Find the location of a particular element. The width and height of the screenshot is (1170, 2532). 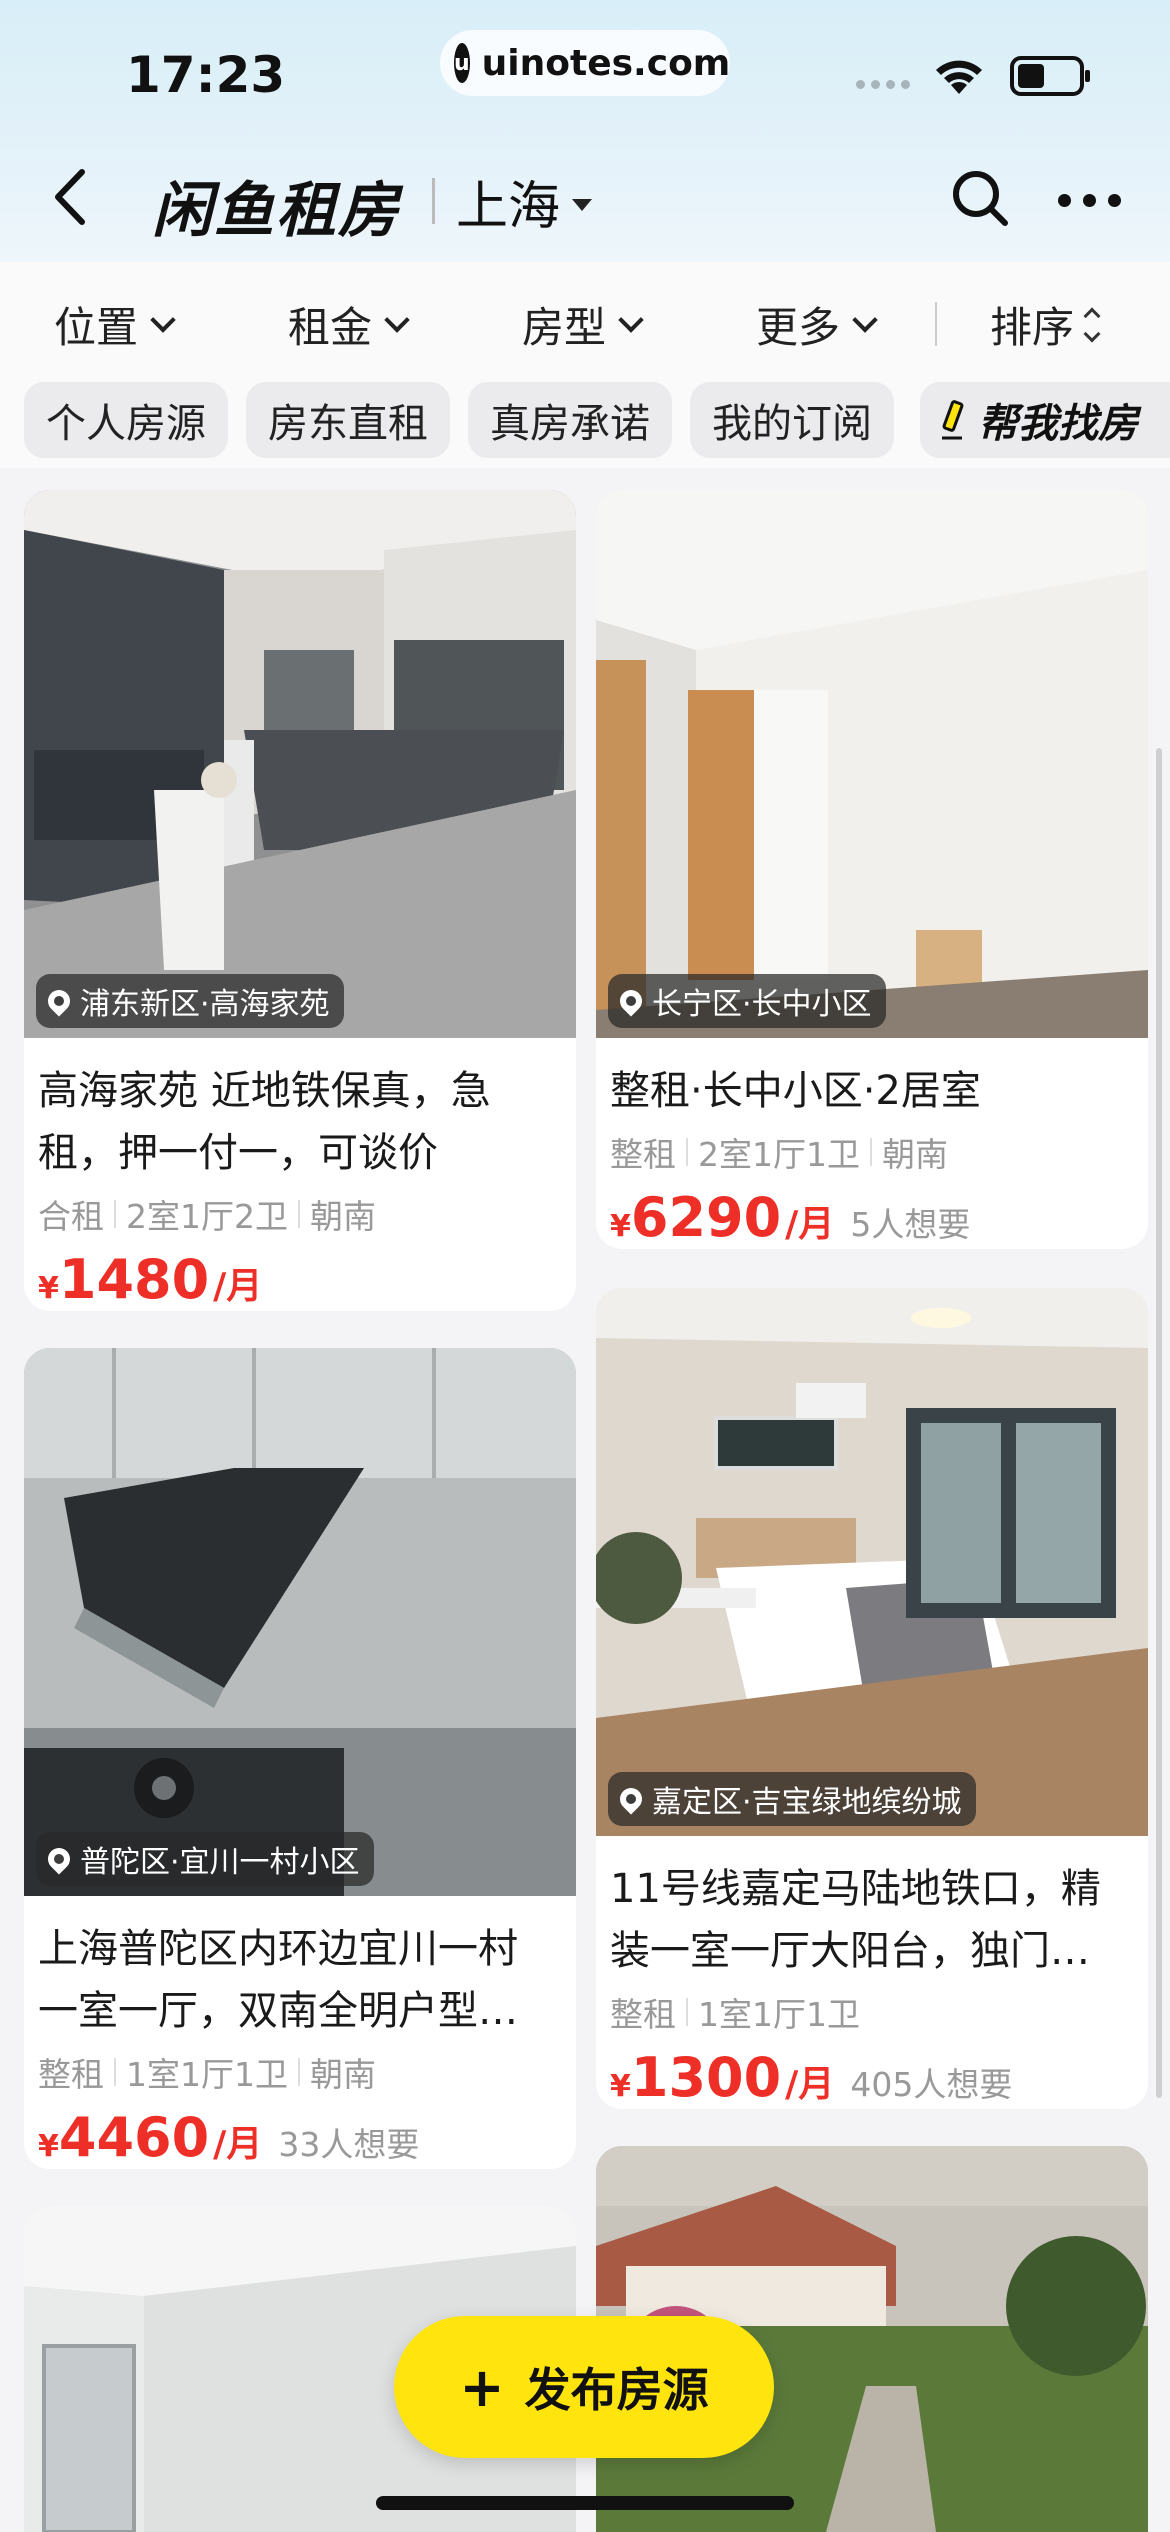

url-text: uinotes.com is located at coordinates (606, 63).